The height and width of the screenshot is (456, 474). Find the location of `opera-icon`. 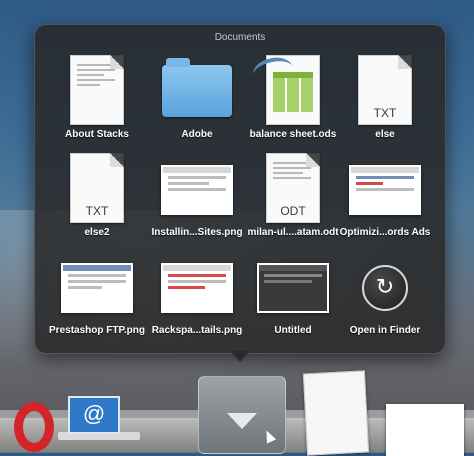

opera-icon is located at coordinates (34, 427).